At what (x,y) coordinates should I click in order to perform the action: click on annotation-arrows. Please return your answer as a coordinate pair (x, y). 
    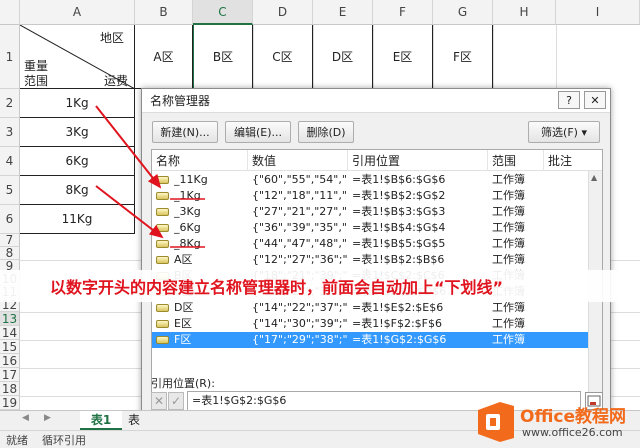
    Looking at the image, I should click on (150, 176).